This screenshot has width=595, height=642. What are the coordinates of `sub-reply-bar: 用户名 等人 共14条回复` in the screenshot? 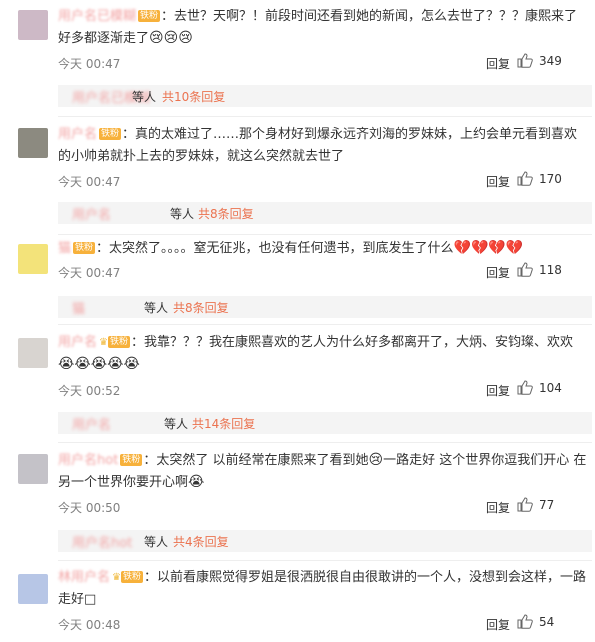 It's located at (325, 423).